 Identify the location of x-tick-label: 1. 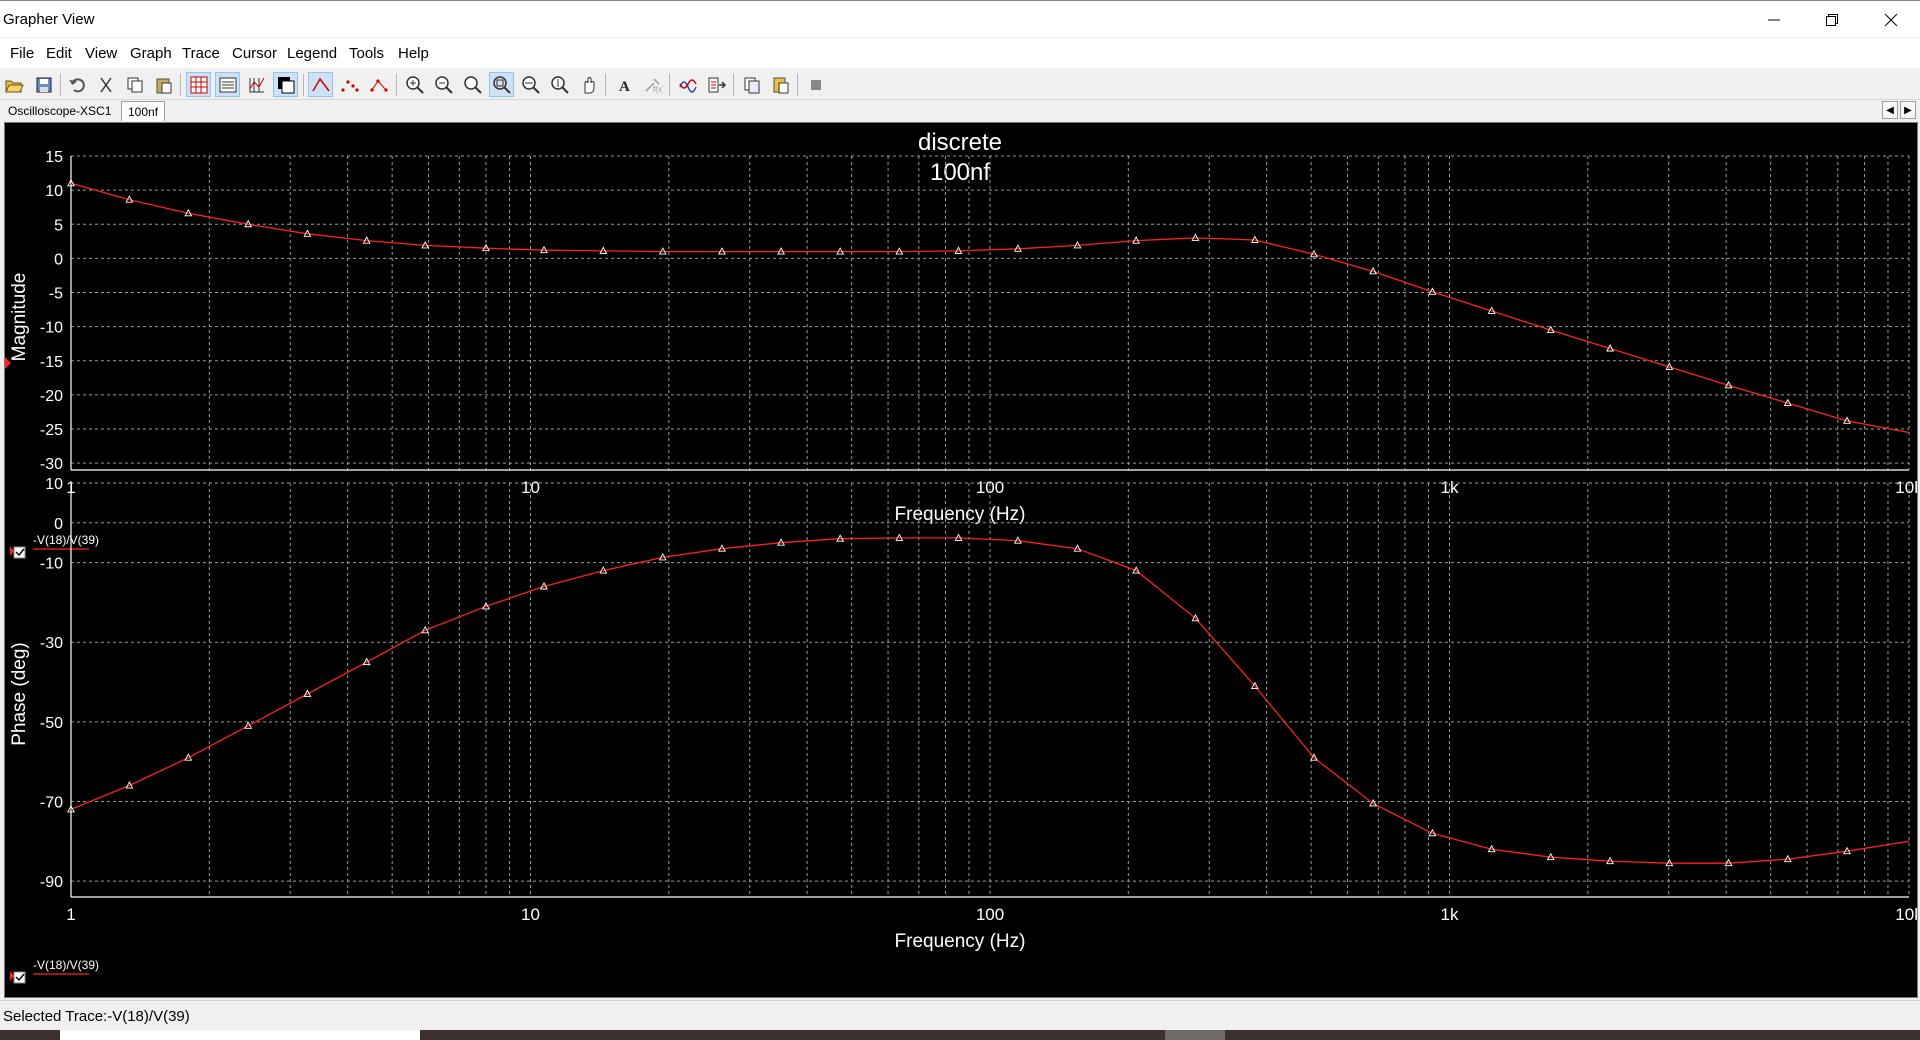
(70, 914).